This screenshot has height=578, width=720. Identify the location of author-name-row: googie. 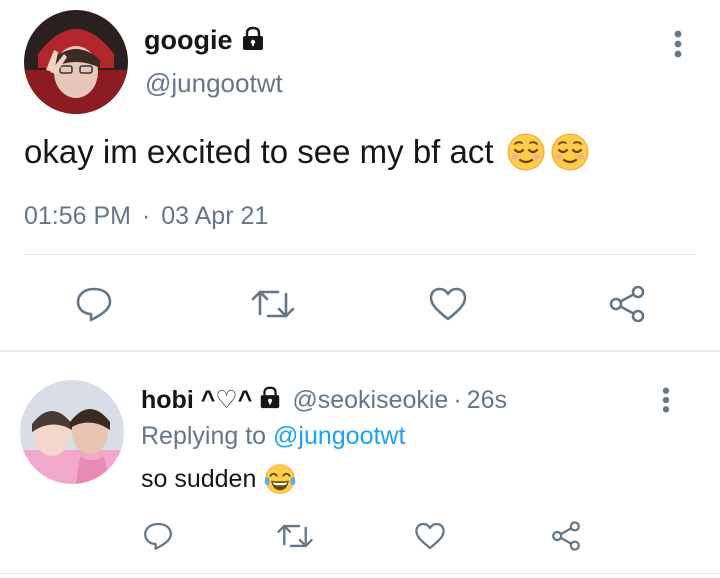
(205, 40).